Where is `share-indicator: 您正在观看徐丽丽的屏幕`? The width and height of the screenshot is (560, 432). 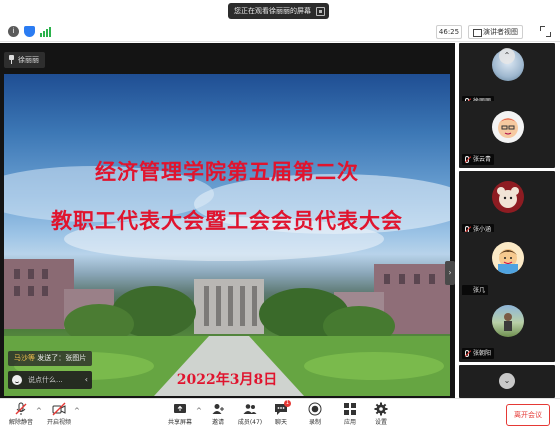 share-indicator: 您正在观看徐丽丽的屏幕 is located at coordinates (278, 11).